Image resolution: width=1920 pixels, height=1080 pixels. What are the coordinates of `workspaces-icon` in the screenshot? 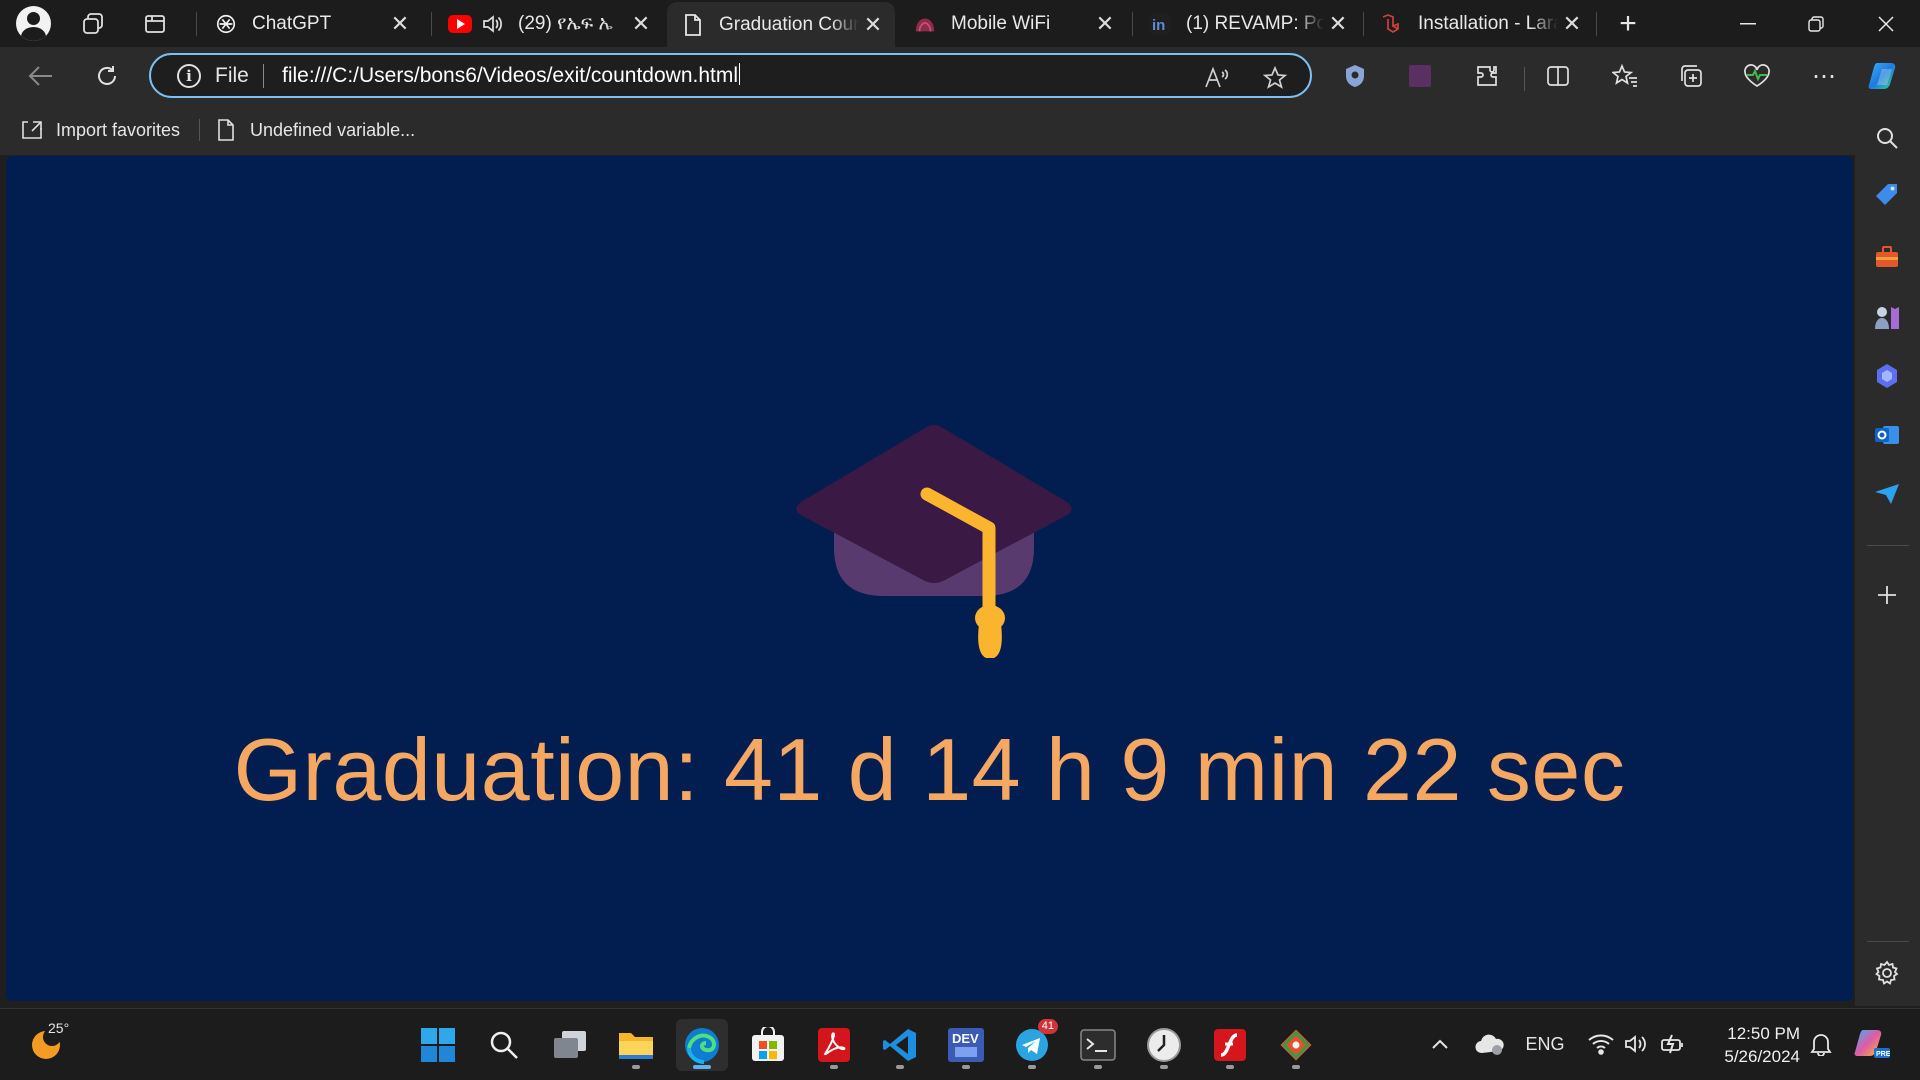 It's located at (93, 24).